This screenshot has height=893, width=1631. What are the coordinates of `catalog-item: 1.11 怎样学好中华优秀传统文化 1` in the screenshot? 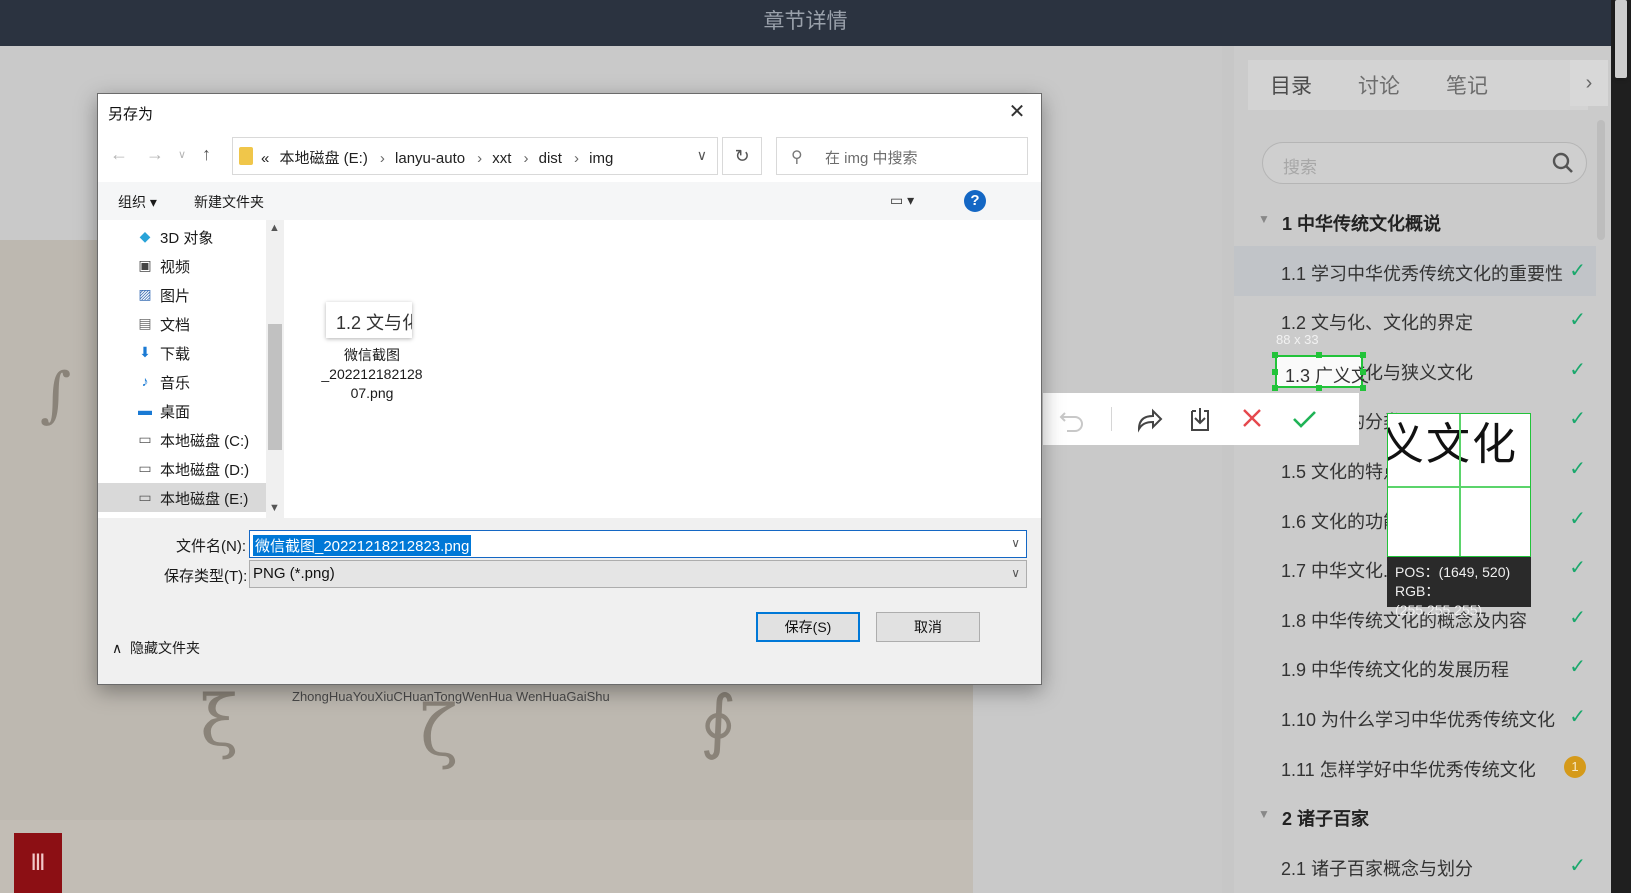 It's located at (1415, 767).